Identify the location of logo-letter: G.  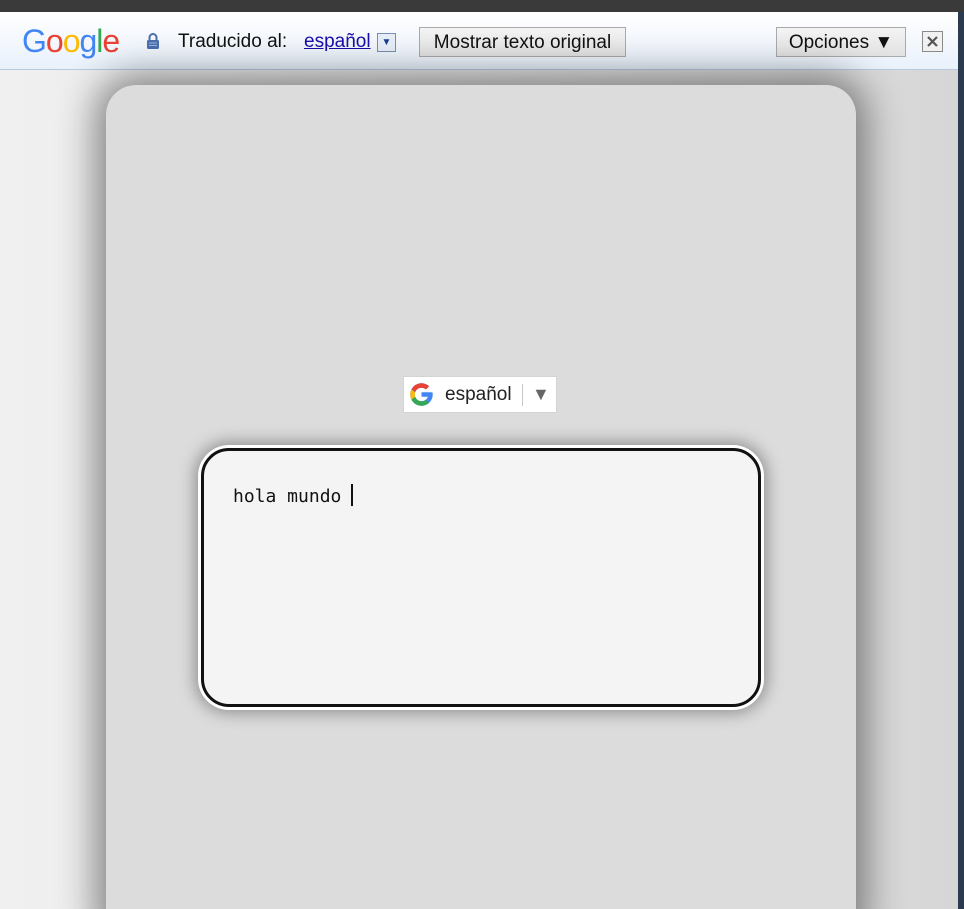
(34, 41).